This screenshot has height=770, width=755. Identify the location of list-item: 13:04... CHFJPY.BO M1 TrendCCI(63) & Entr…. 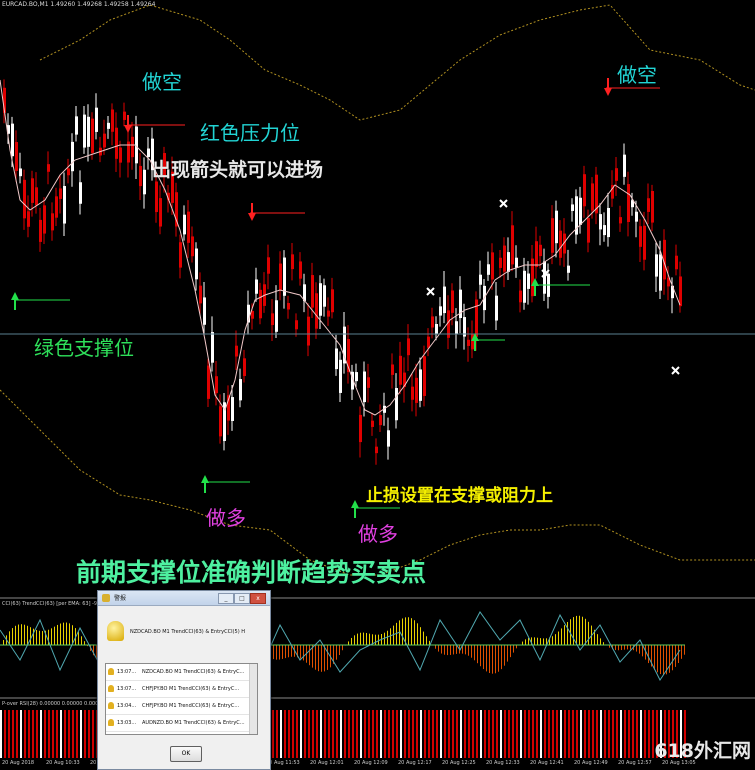
(181, 706).